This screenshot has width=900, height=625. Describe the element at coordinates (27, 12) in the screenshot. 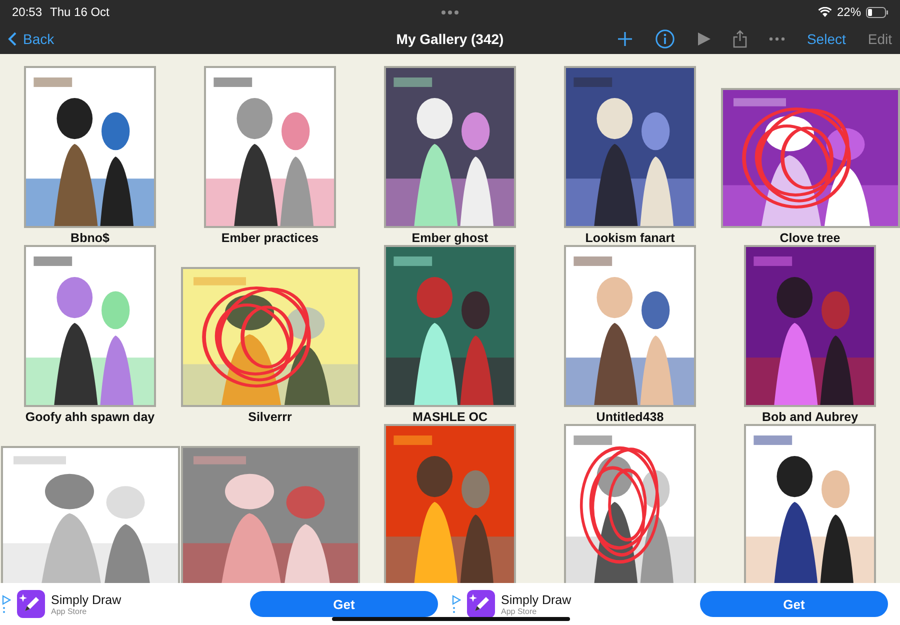

I see `clock-time: 20:53` at that location.